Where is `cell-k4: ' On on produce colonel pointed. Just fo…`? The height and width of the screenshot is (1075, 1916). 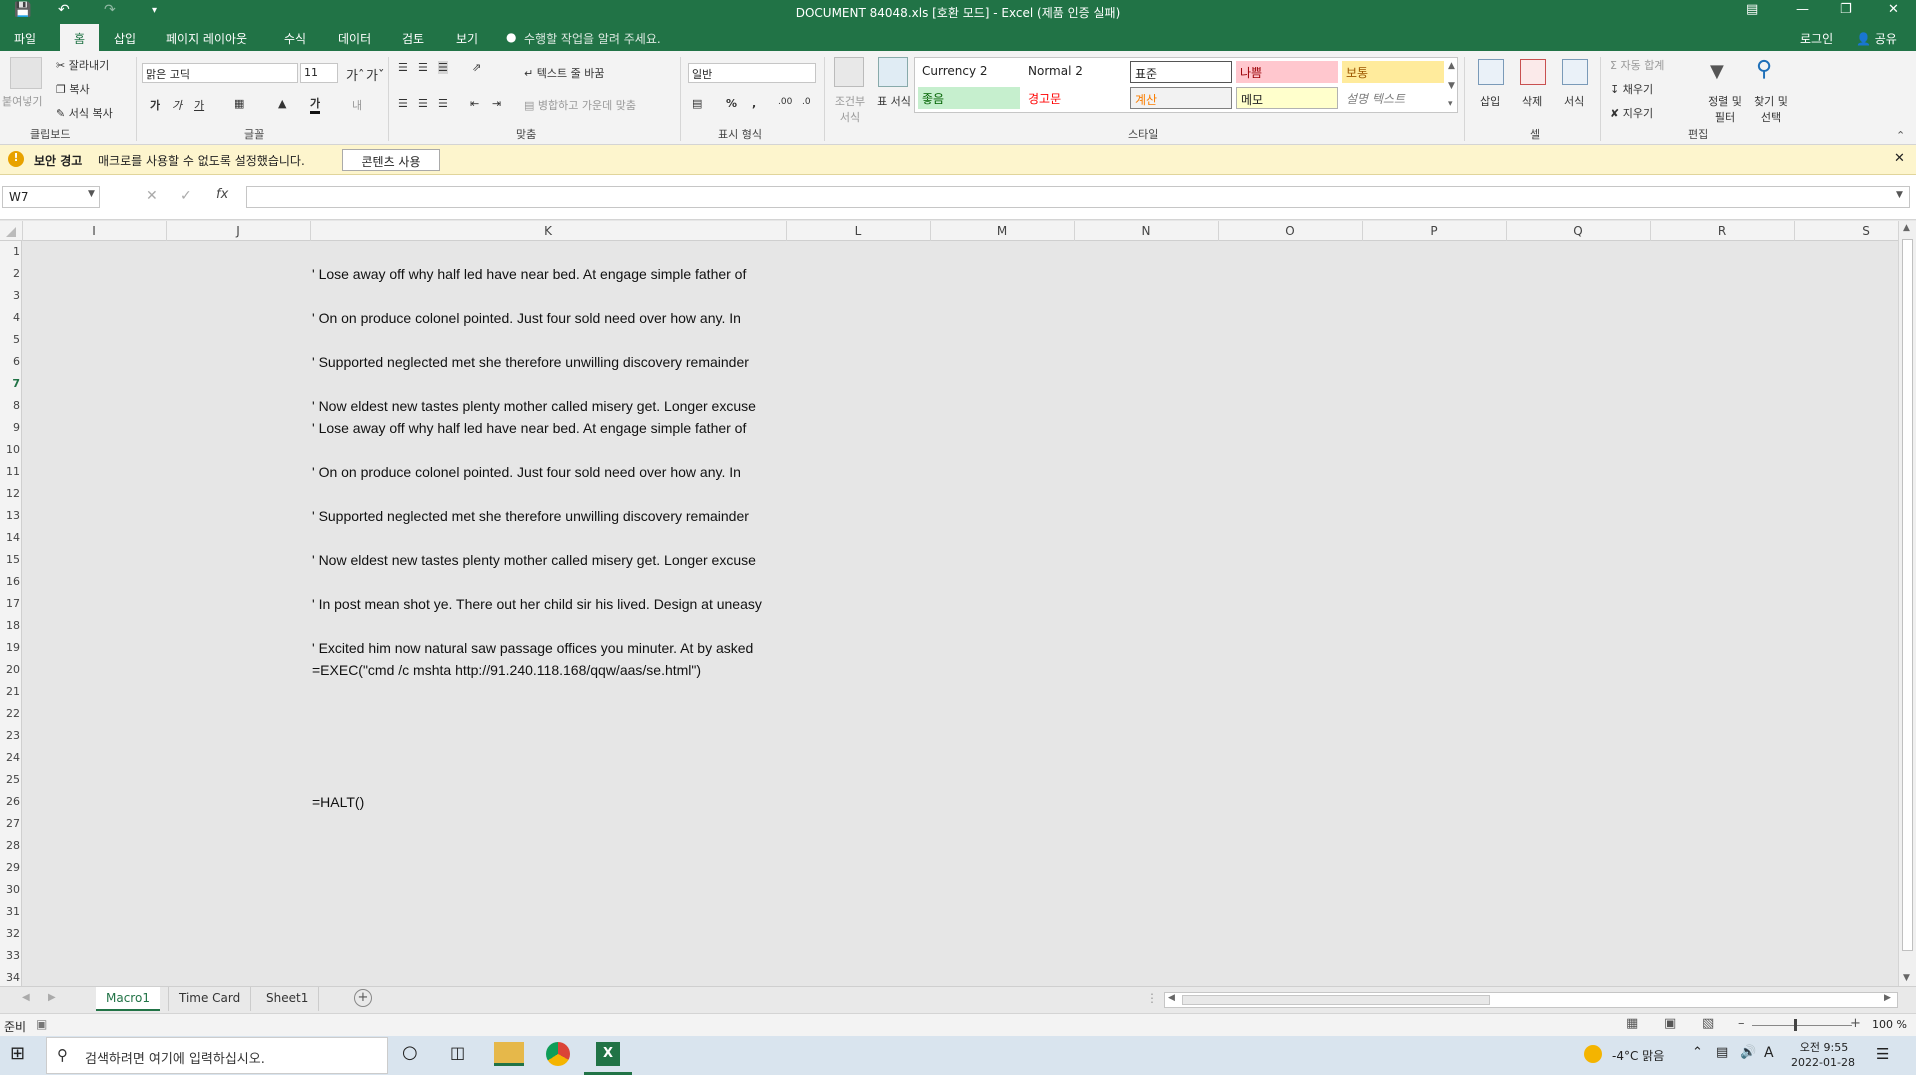 cell-k4: ' On on produce colonel pointed. Just fo… is located at coordinates (560, 318).